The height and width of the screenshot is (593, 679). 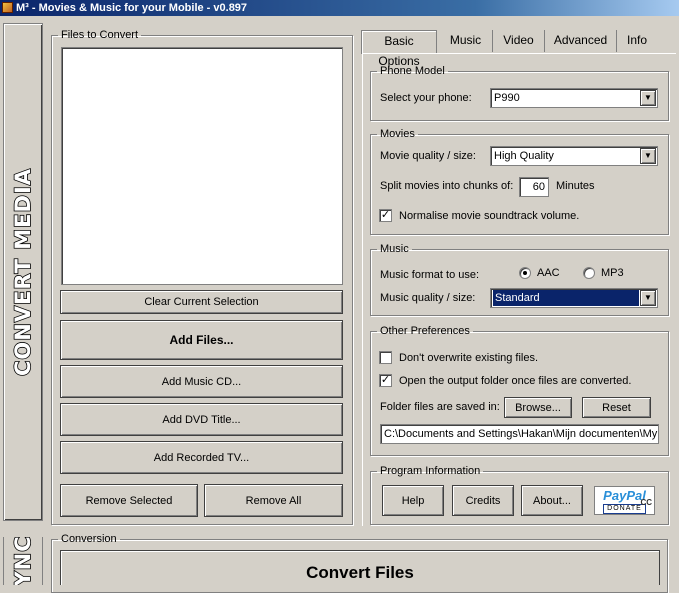 What do you see at coordinates (426, 98) in the screenshot?
I see `select-phone-label: Select your phone:` at bounding box center [426, 98].